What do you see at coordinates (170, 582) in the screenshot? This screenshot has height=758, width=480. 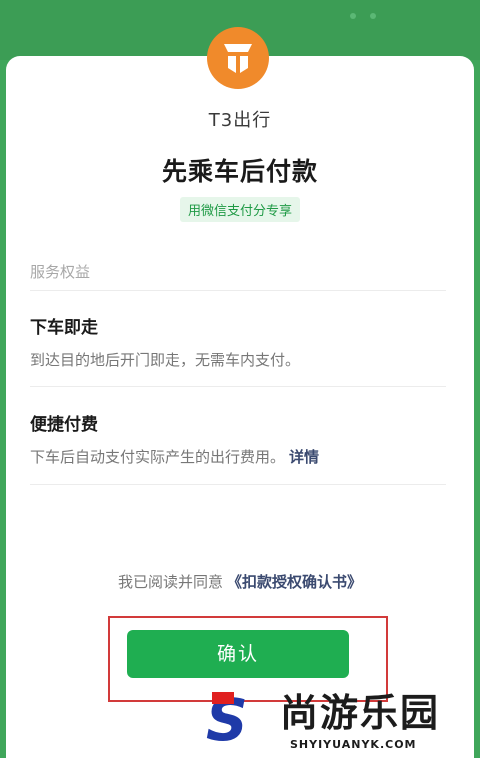 I see `agreement-text: 我已阅读并同意` at bounding box center [170, 582].